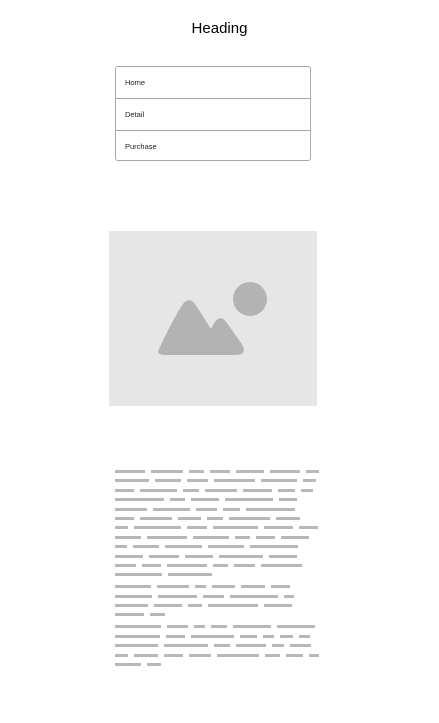 This screenshot has width=439, height=723. I want to click on text-placeholder-block, so click(220, 572).